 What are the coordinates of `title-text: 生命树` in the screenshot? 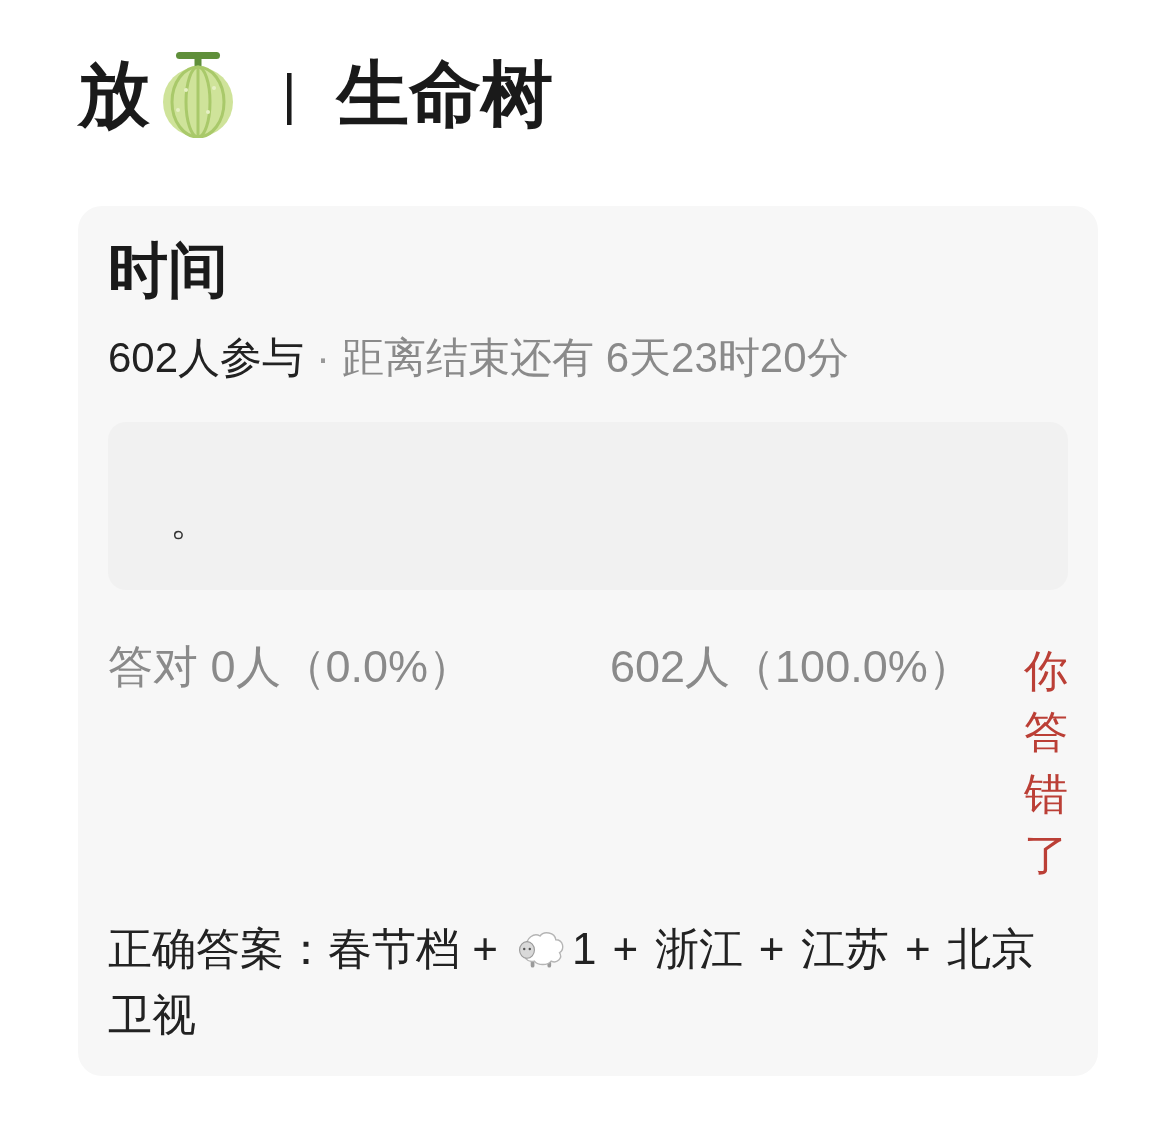 It's located at (444, 94).